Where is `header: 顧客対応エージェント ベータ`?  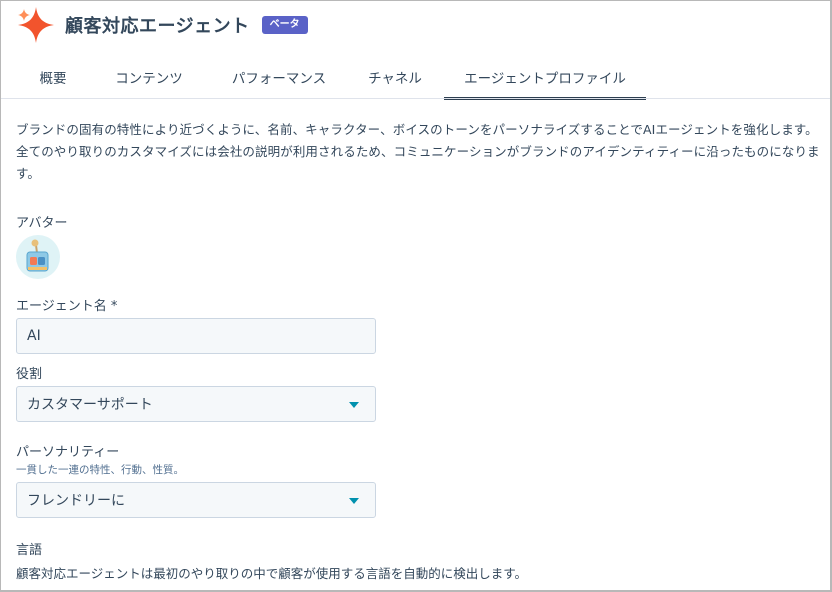
header: 顧客対応エージェント ベータ is located at coordinates (161, 25).